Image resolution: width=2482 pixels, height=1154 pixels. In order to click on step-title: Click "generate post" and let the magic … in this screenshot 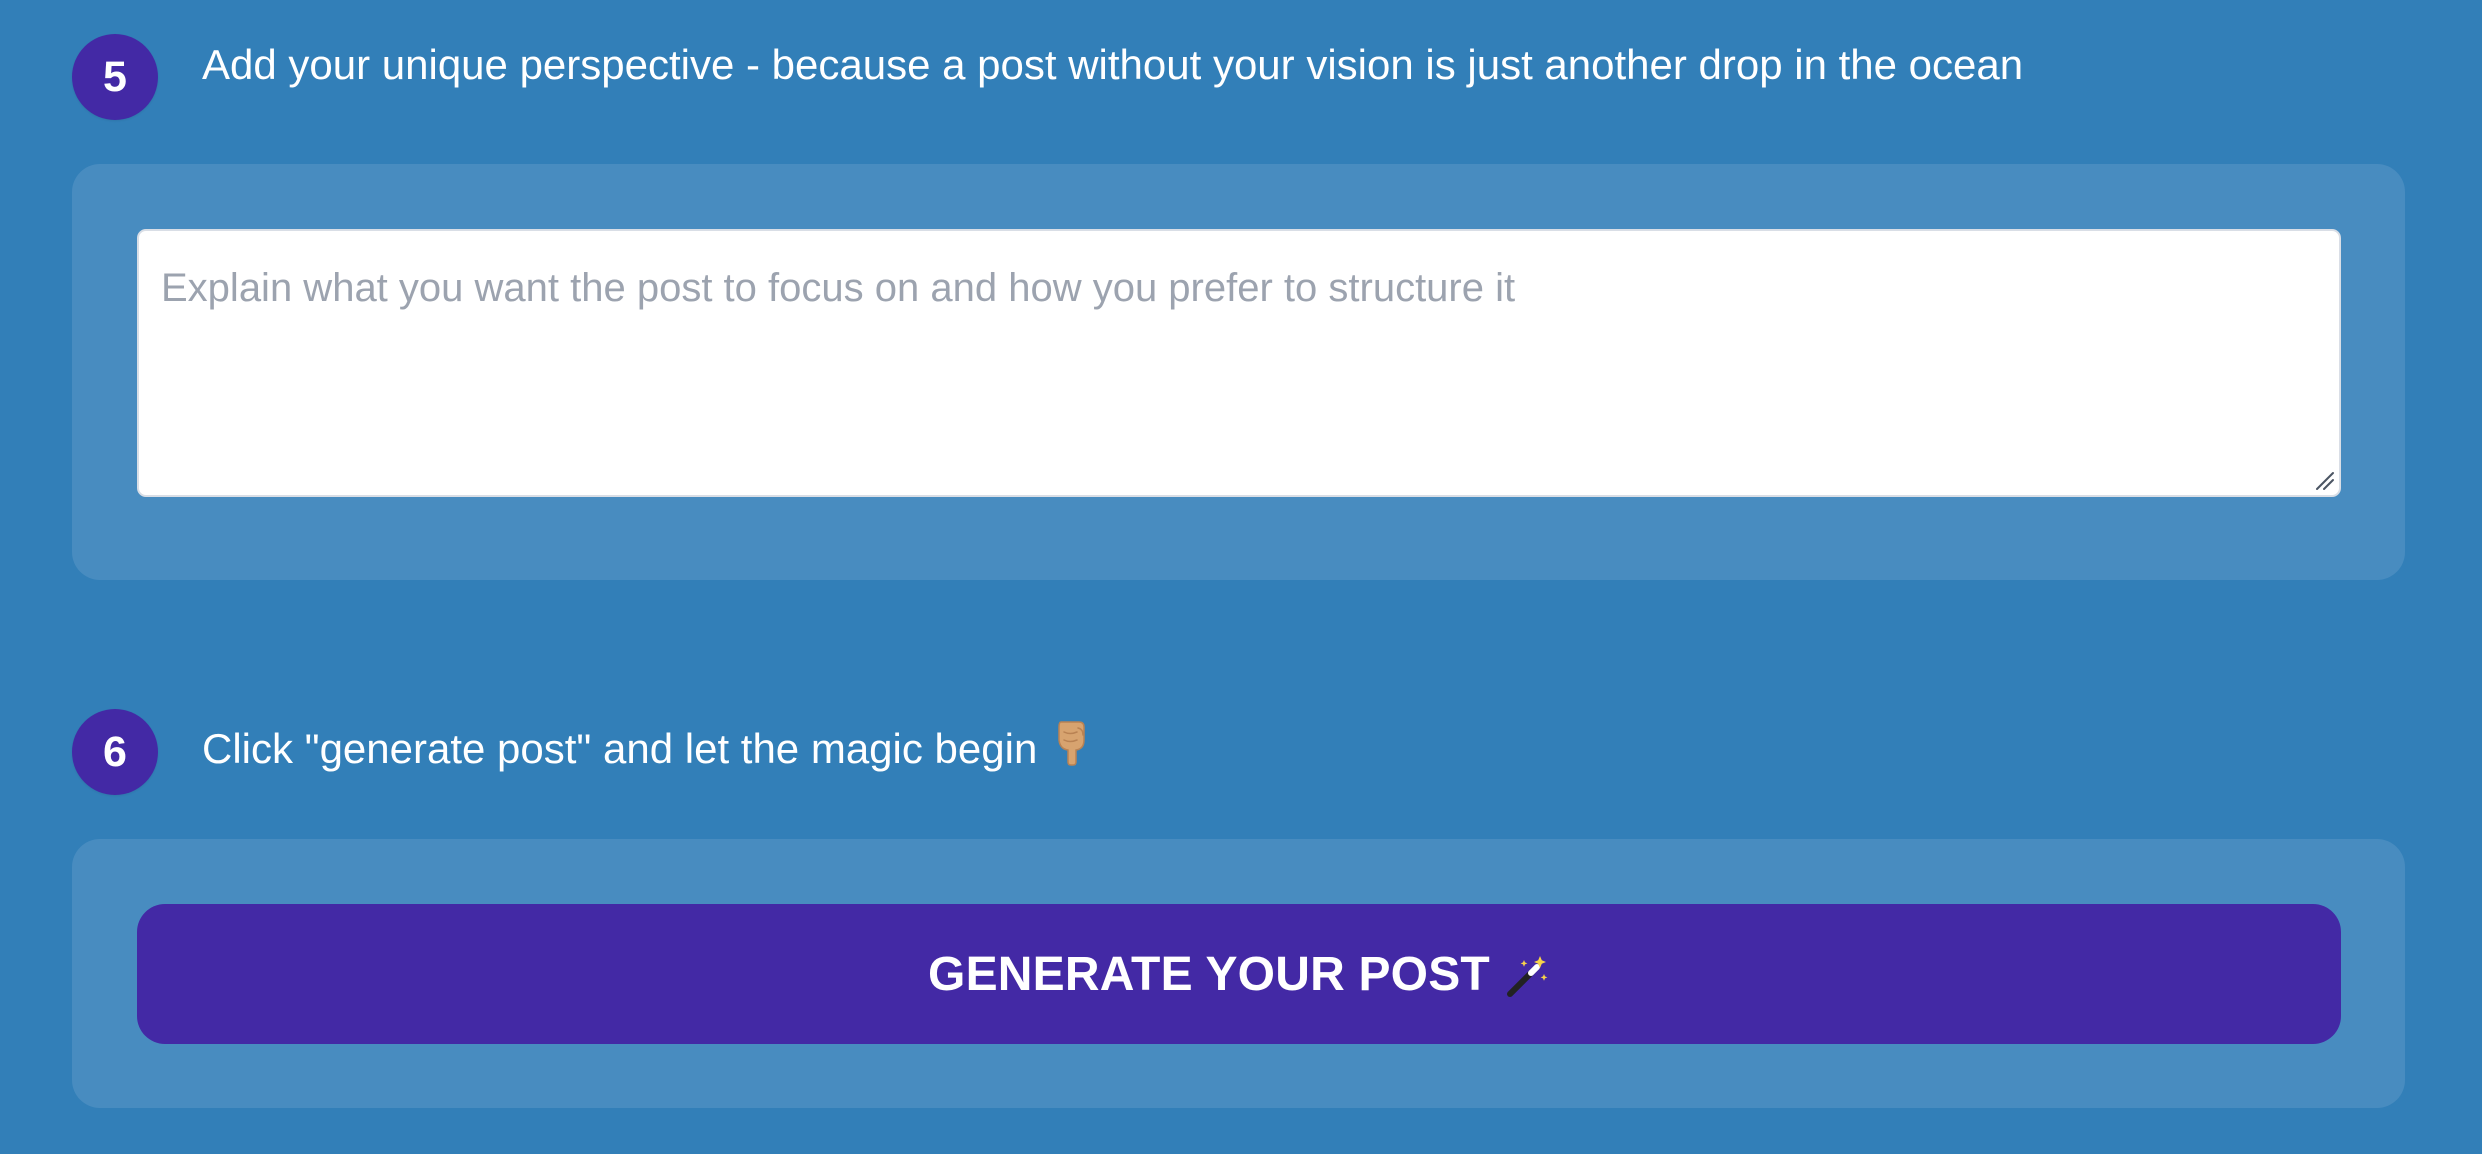, I will do `click(646, 744)`.